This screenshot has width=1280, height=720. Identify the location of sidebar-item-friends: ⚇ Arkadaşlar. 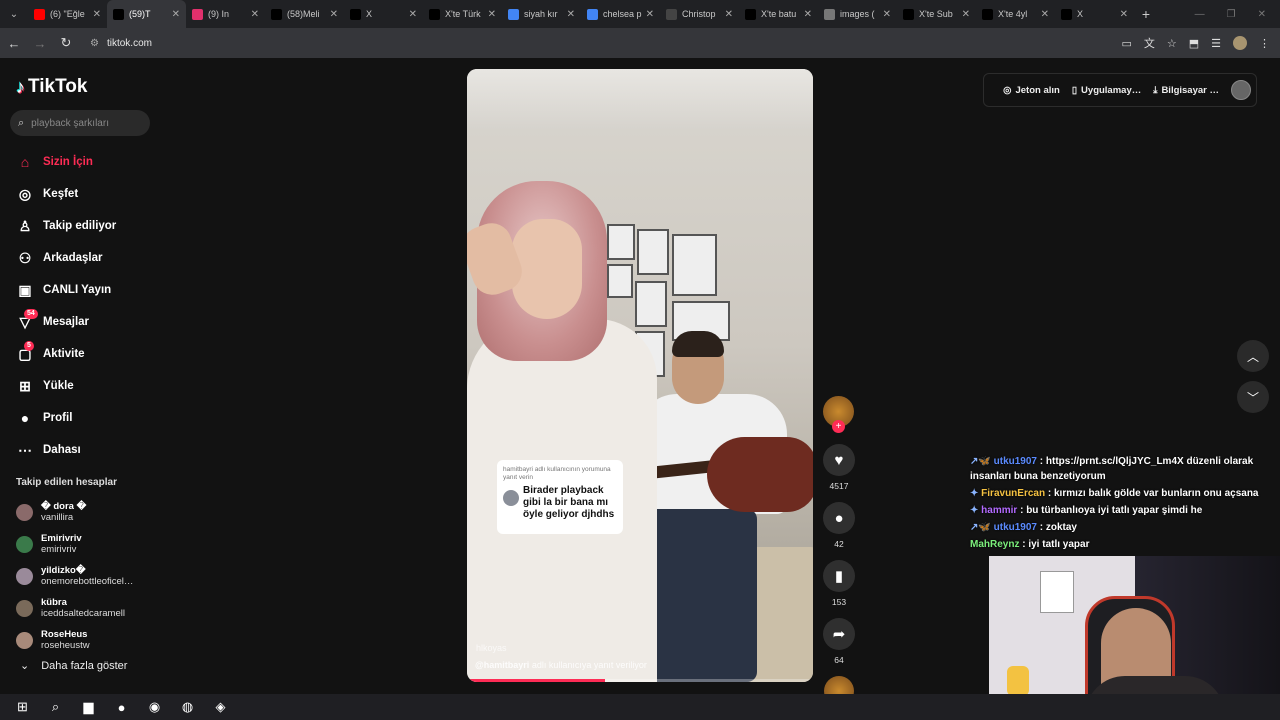
(86, 258).